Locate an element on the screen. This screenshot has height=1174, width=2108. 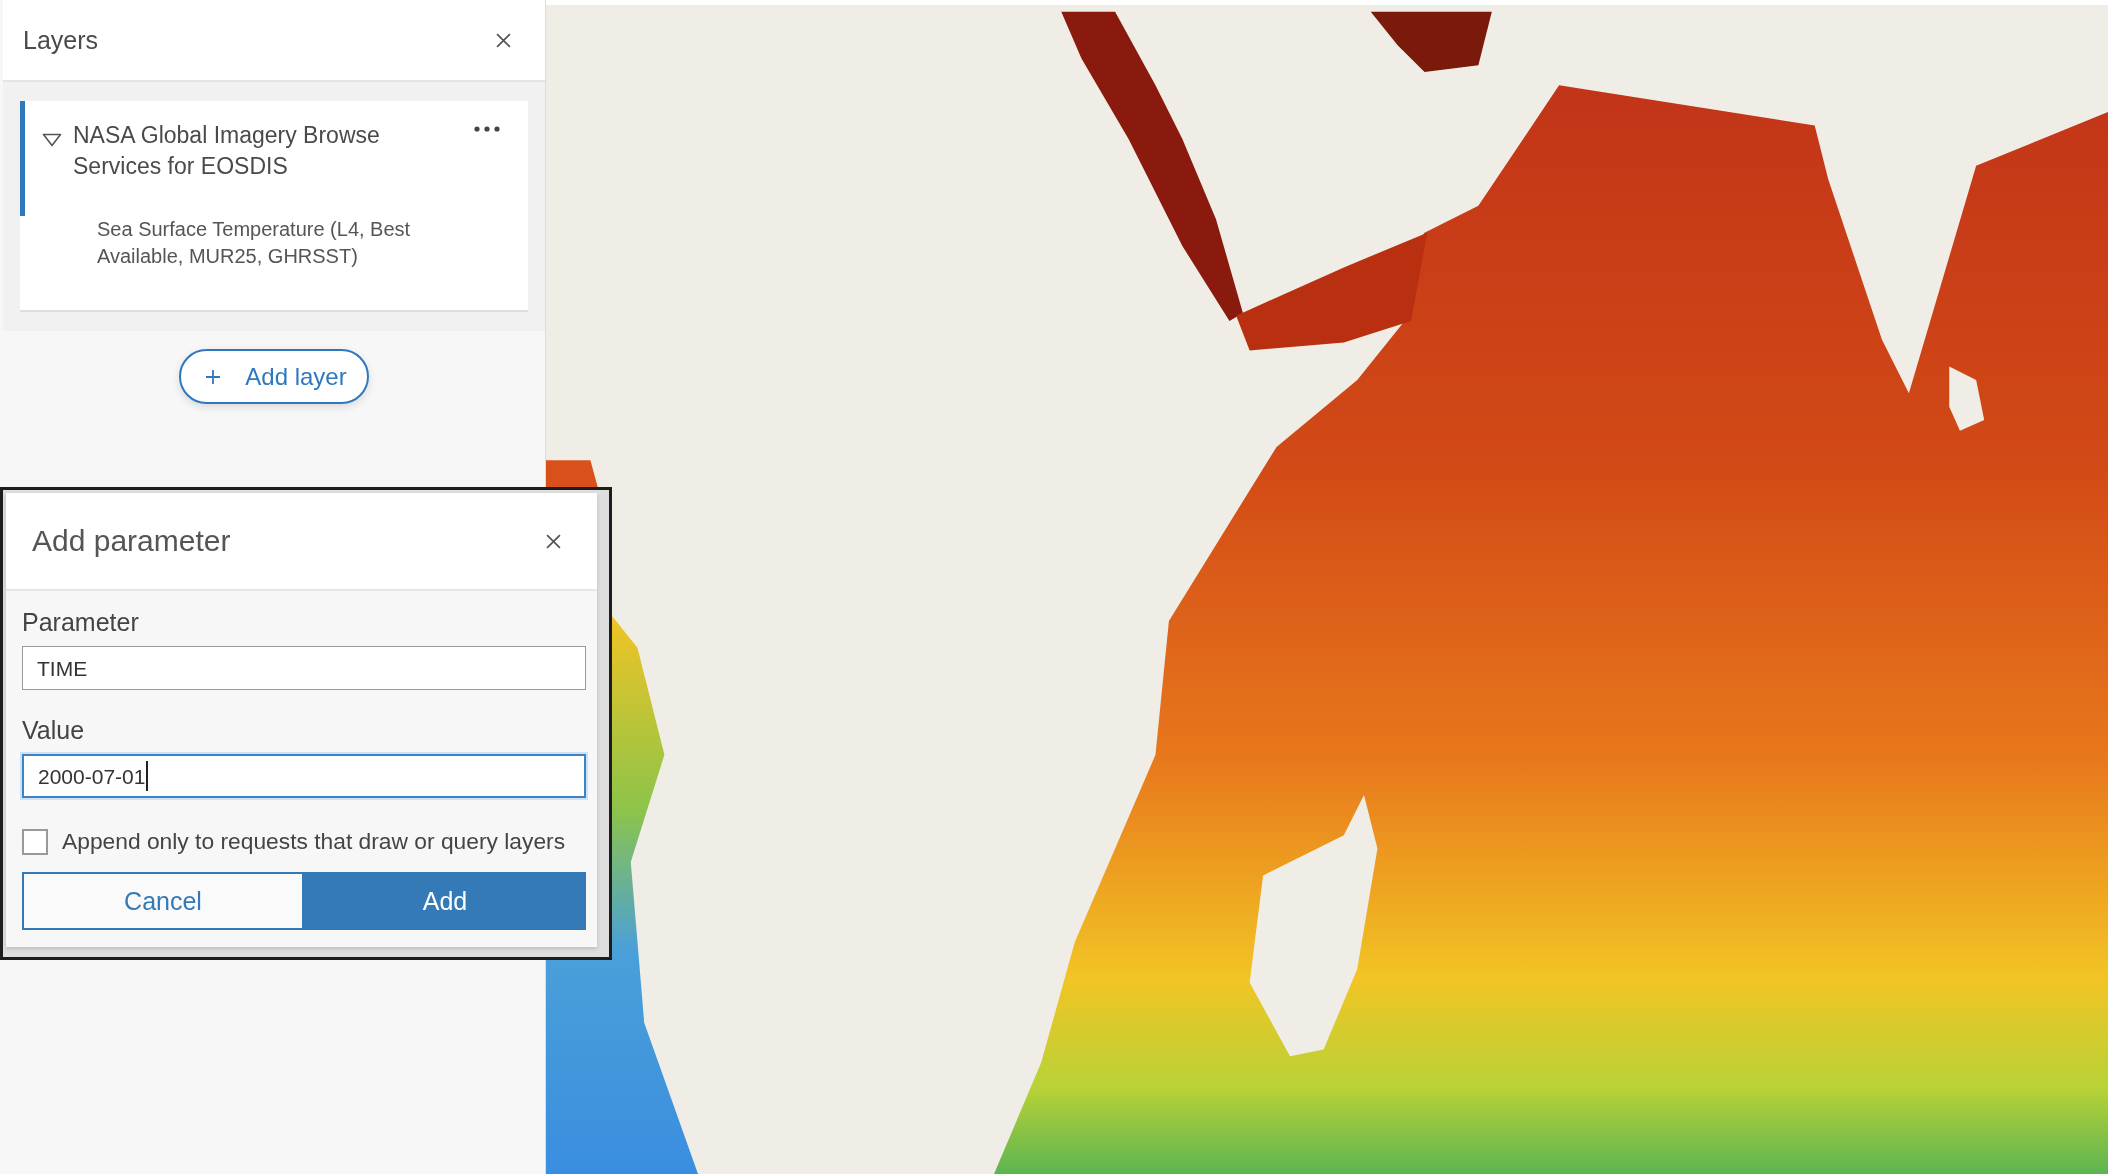
add-button: Add is located at coordinates (445, 901).